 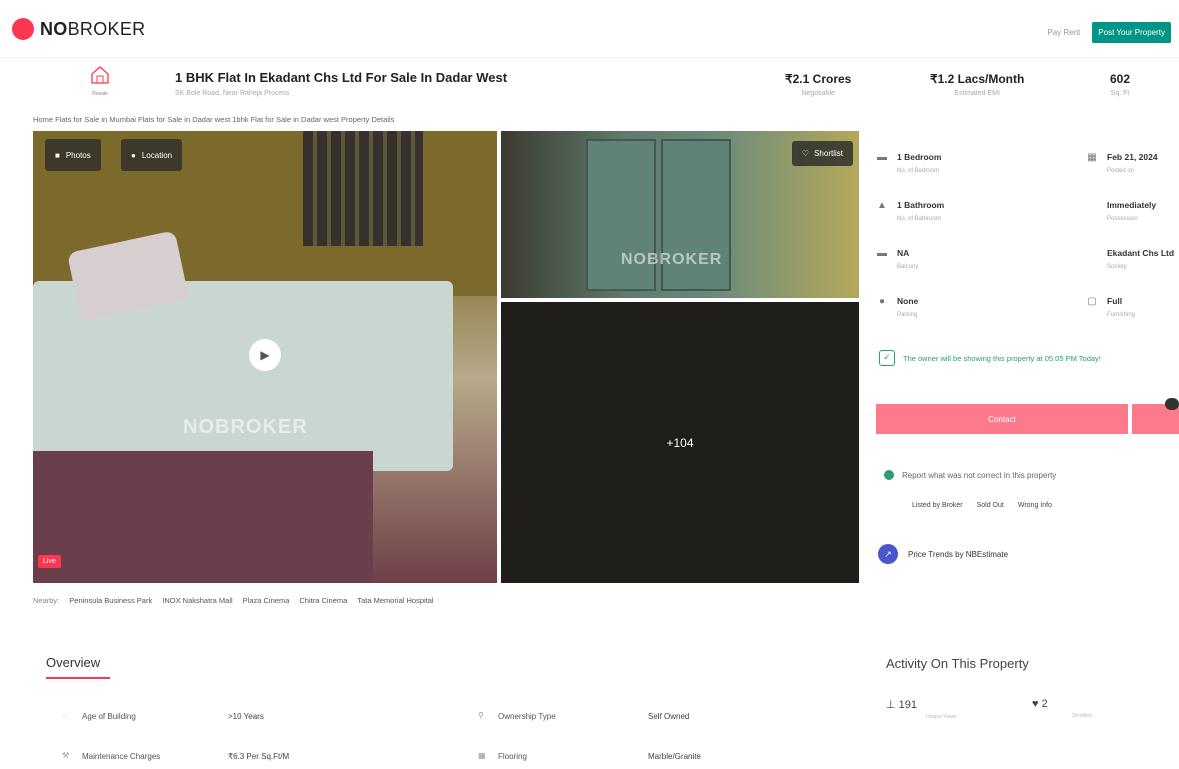 I want to click on furnish-icon: ▢, so click(x=1092, y=301).